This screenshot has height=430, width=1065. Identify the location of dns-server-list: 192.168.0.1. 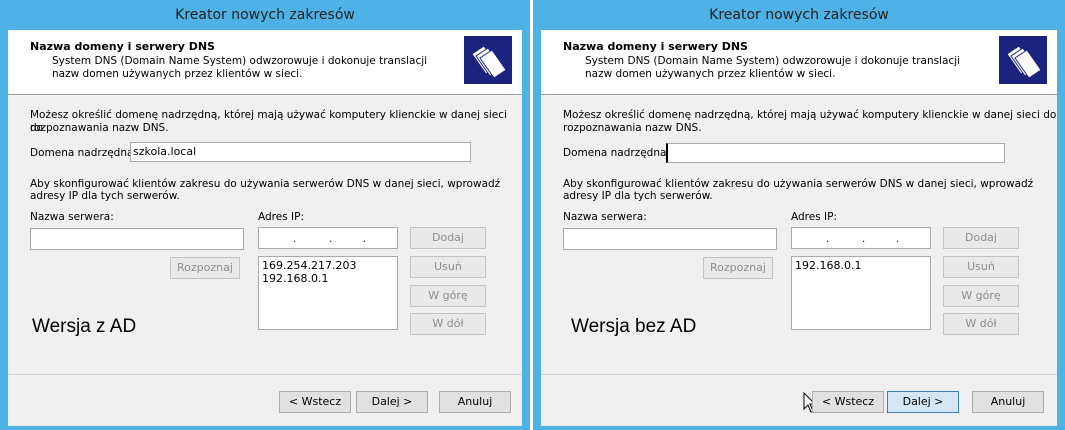
(861, 293).